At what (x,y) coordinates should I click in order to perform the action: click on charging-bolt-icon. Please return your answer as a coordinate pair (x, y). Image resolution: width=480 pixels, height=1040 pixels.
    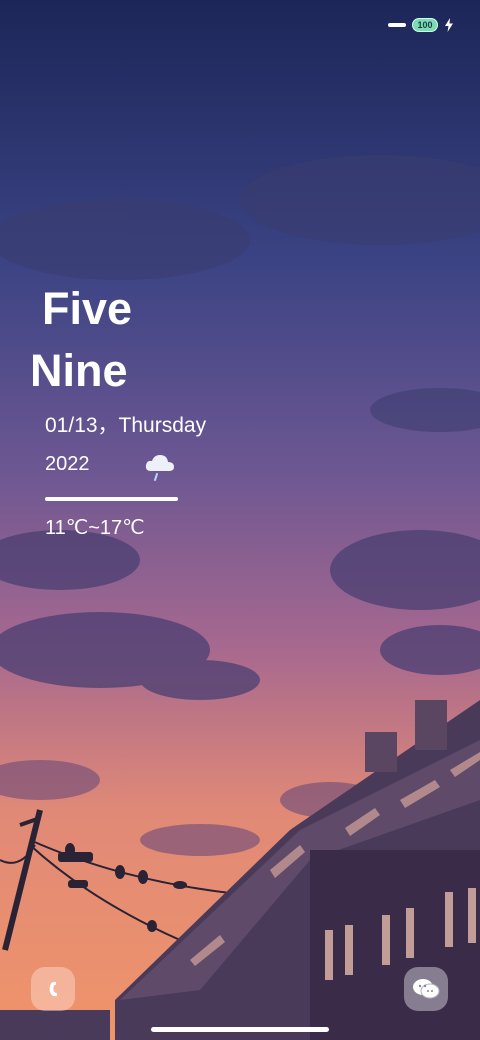
    Looking at the image, I should click on (449, 25).